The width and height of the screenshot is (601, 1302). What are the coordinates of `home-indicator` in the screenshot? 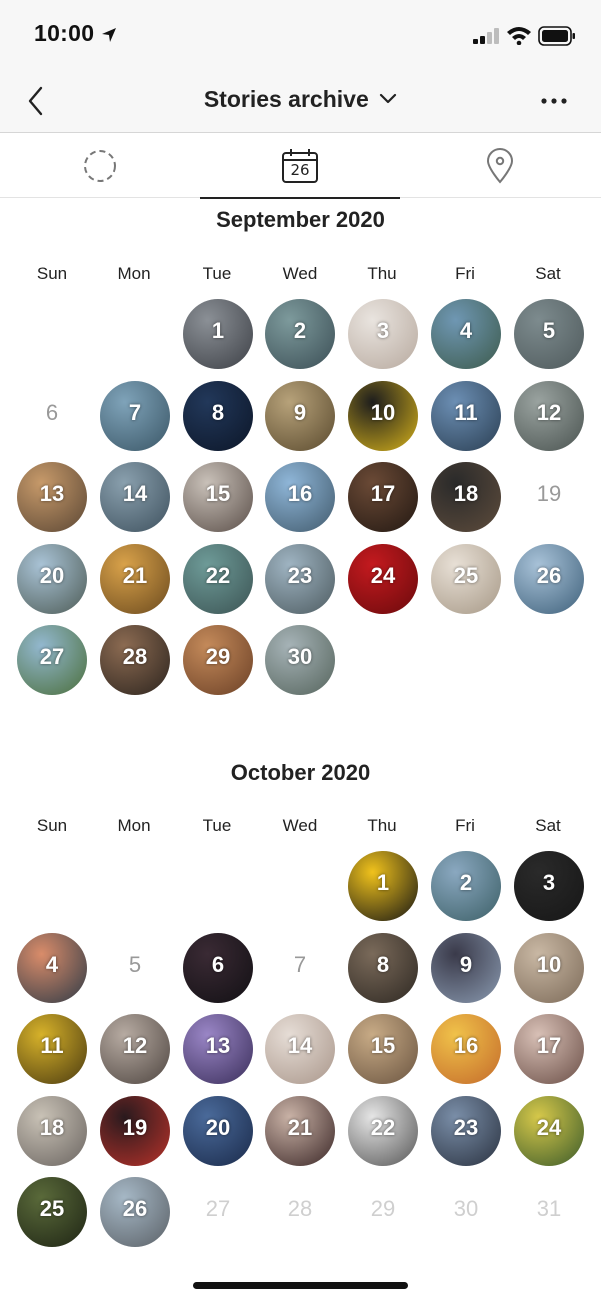 It's located at (300, 1285).